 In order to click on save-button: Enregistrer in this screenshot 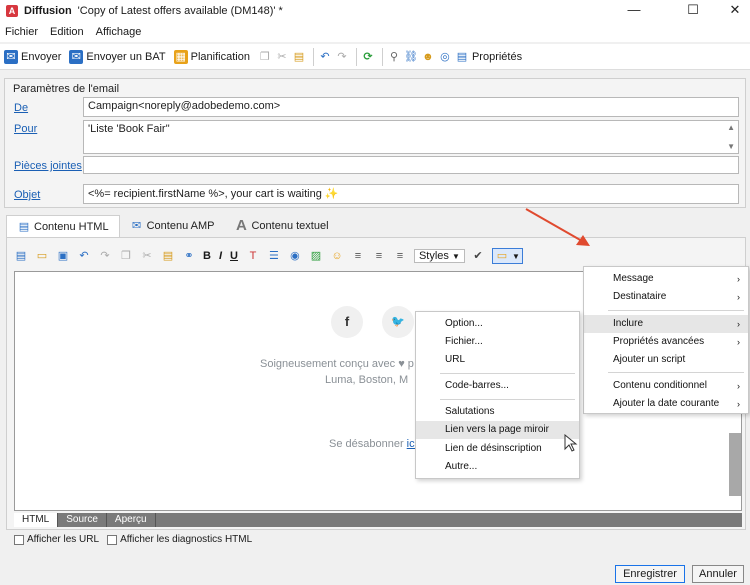, I will do `click(650, 574)`.